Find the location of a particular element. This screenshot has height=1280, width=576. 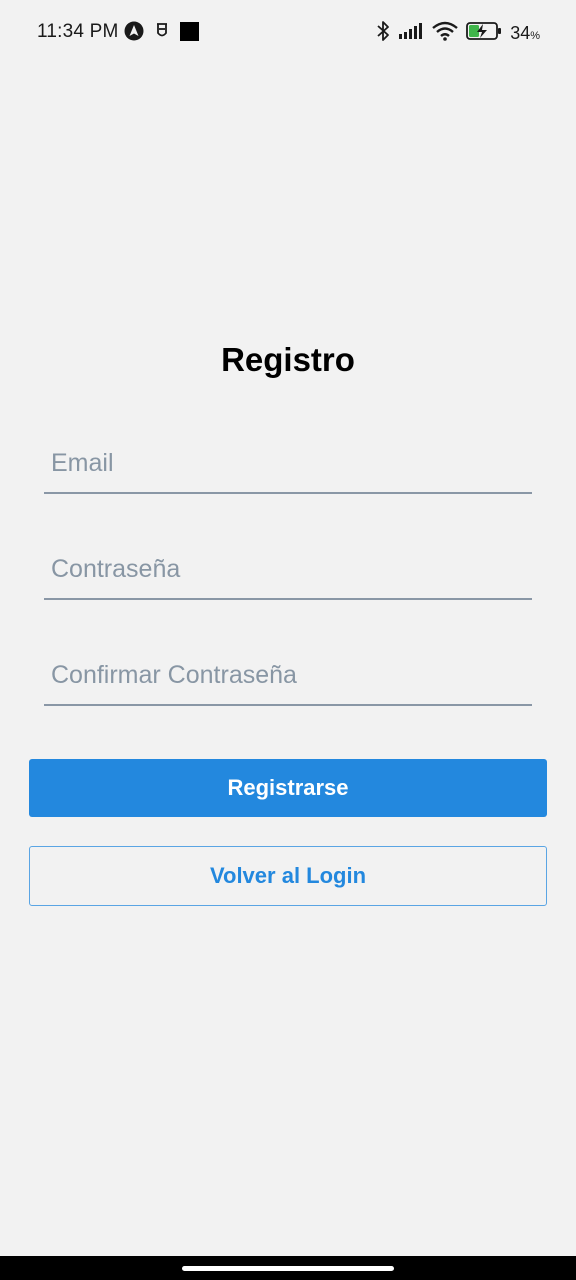

confirm-password-input is located at coordinates (288, 676).